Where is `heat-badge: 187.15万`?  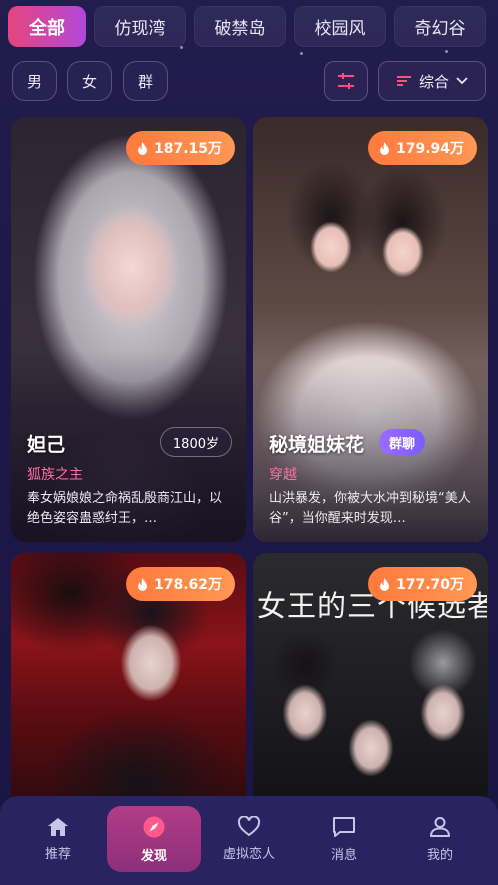 heat-badge: 187.15万 is located at coordinates (180, 148).